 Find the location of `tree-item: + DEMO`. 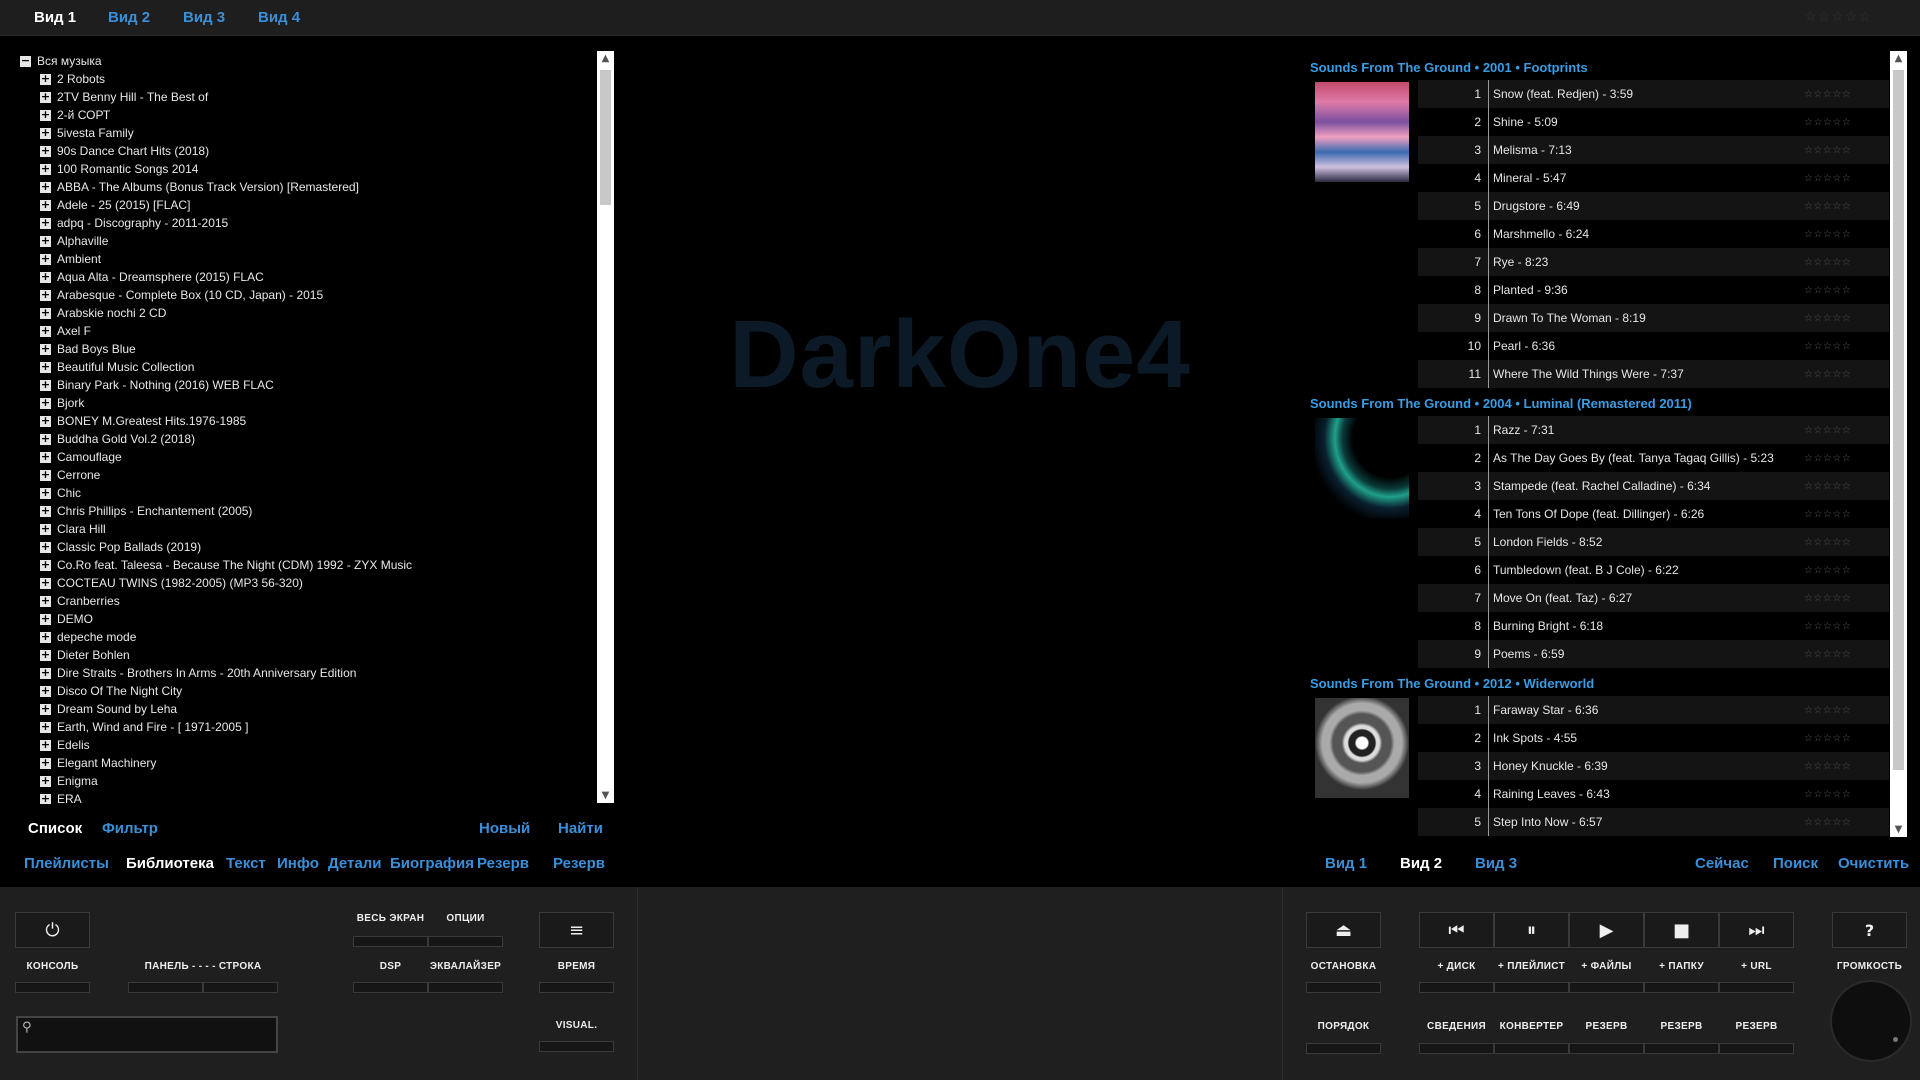

tree-item: + DEMO is located at coordinates (305, 619).